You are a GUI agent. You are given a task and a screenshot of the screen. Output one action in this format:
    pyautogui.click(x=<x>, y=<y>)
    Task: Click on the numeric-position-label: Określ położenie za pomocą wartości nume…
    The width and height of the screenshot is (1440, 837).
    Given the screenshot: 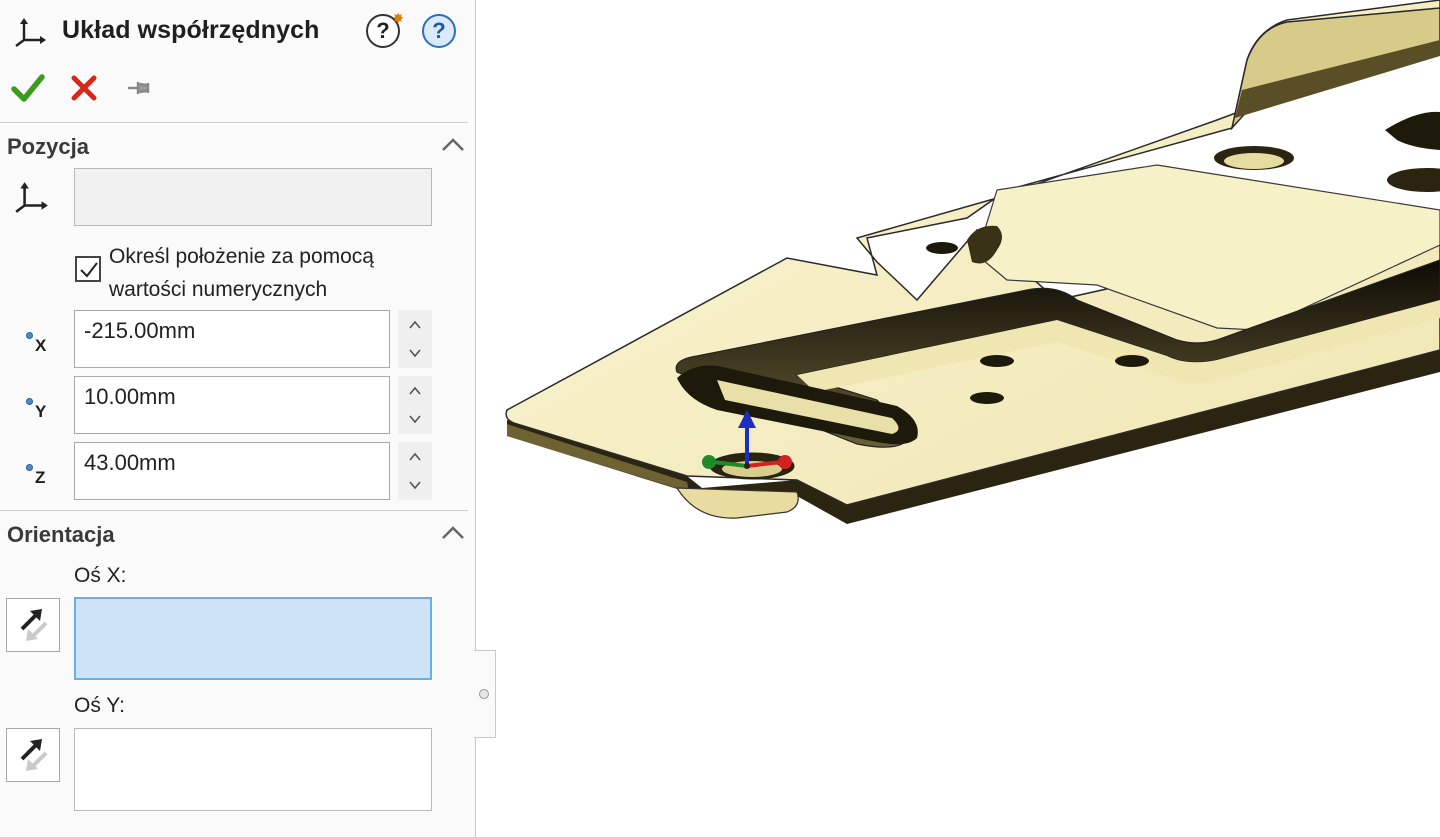 What is the action you would take?
    pyautogui.click(x=241, y=273)
    